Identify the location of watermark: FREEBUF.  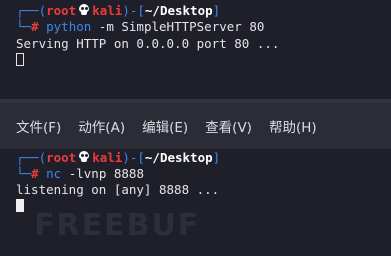
(117, 225).